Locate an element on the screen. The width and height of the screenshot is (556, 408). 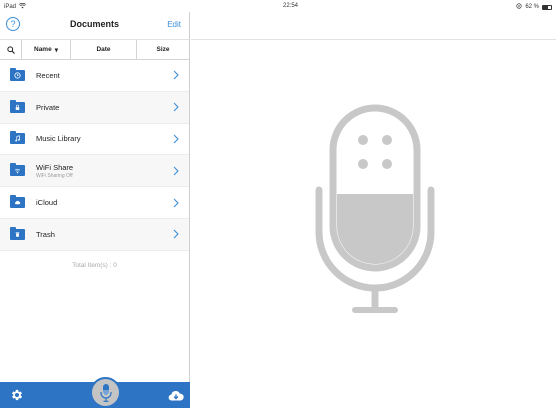
battery-percent: 62 % is located at coordinates (532, 7).